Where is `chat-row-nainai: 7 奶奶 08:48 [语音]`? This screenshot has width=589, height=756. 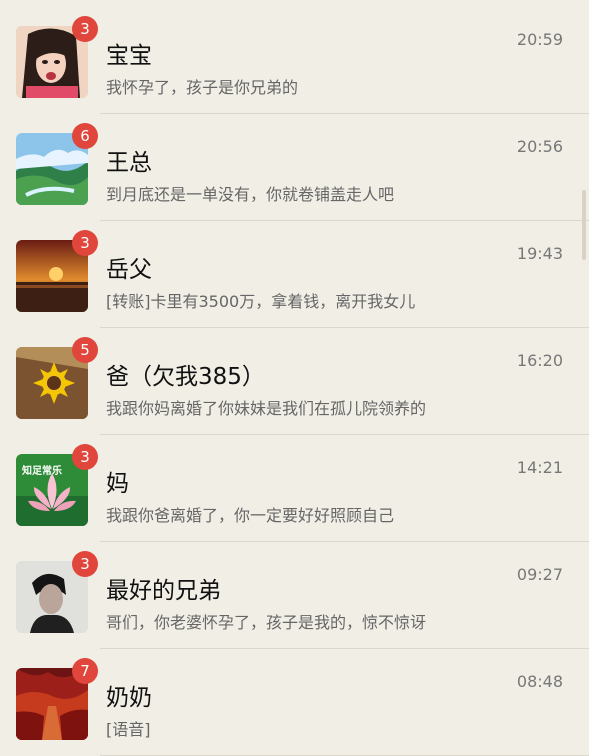
chat-row-nainai: 7 奶奶 08:48 [语音] is located at coordinates (294, 702).